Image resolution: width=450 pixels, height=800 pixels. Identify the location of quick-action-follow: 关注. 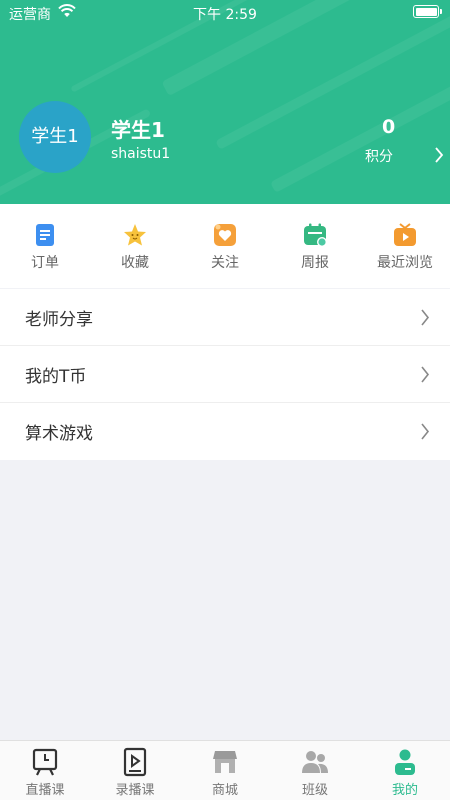
(225, 246).